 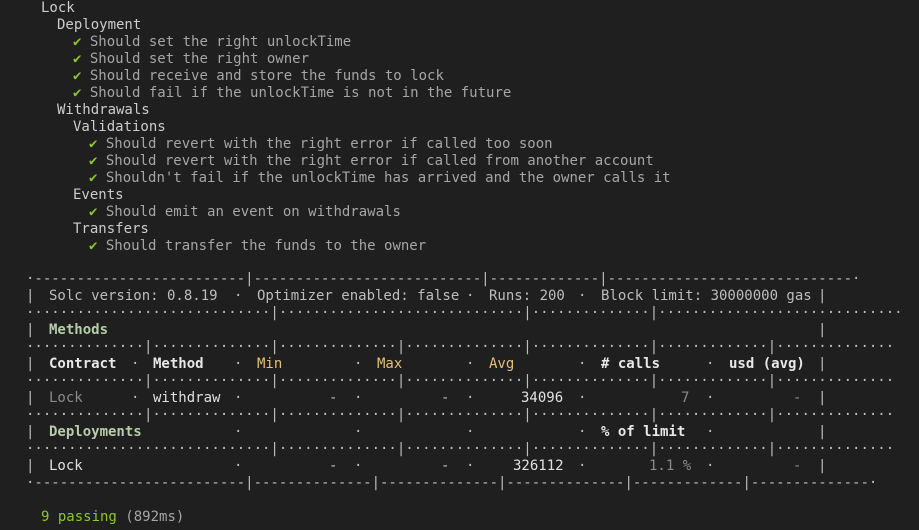 What do you see at coordinates (390, 364) in the screenshot?
I see `col-max: Max` at bounding box center [390, 364].